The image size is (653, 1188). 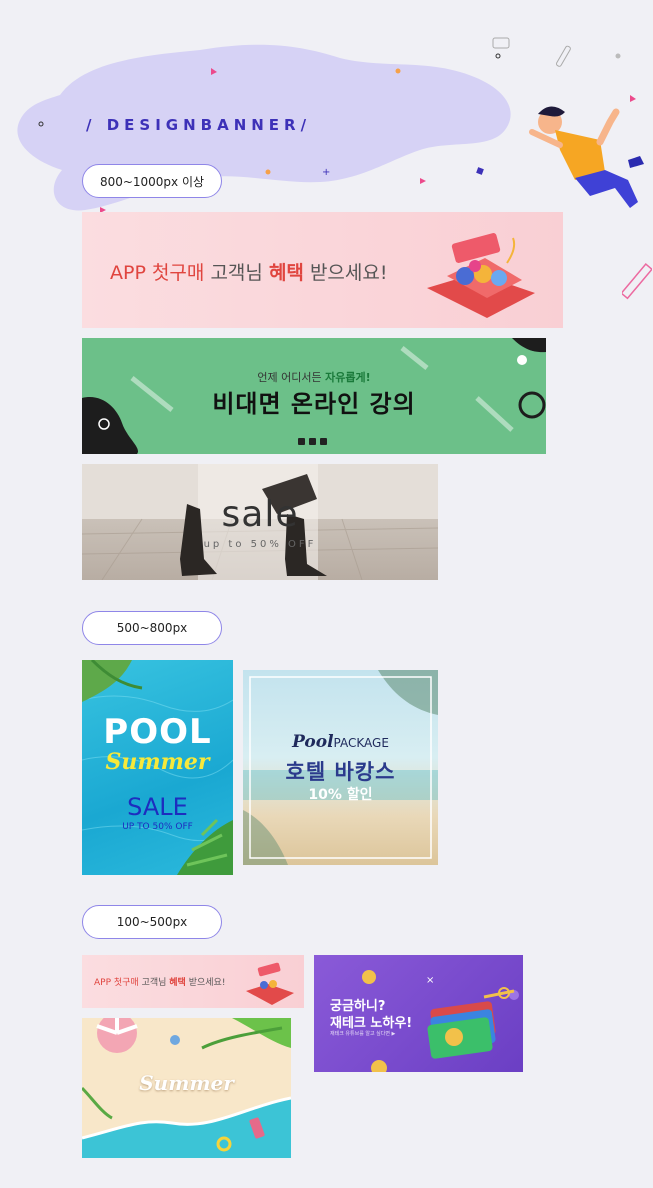 I want to click on finance-tips-banner: × 궁금하니? 재테크 노하우! 재테크 유튜브를 알고 싶다면 ▶, so click(x=418, y=1013).